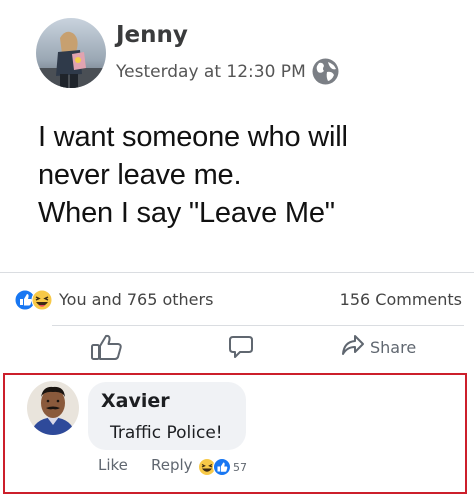 This screenshot has width=474, height=499. What do you see at coordinates (353, 347) in the screenshot?
I see `share-icon` at bounding box center [353, 347].